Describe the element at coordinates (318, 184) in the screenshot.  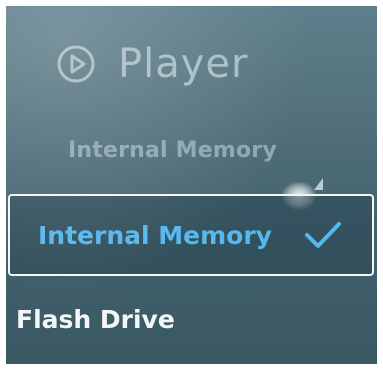
I see `dropdown-arrow-icon` at that location.